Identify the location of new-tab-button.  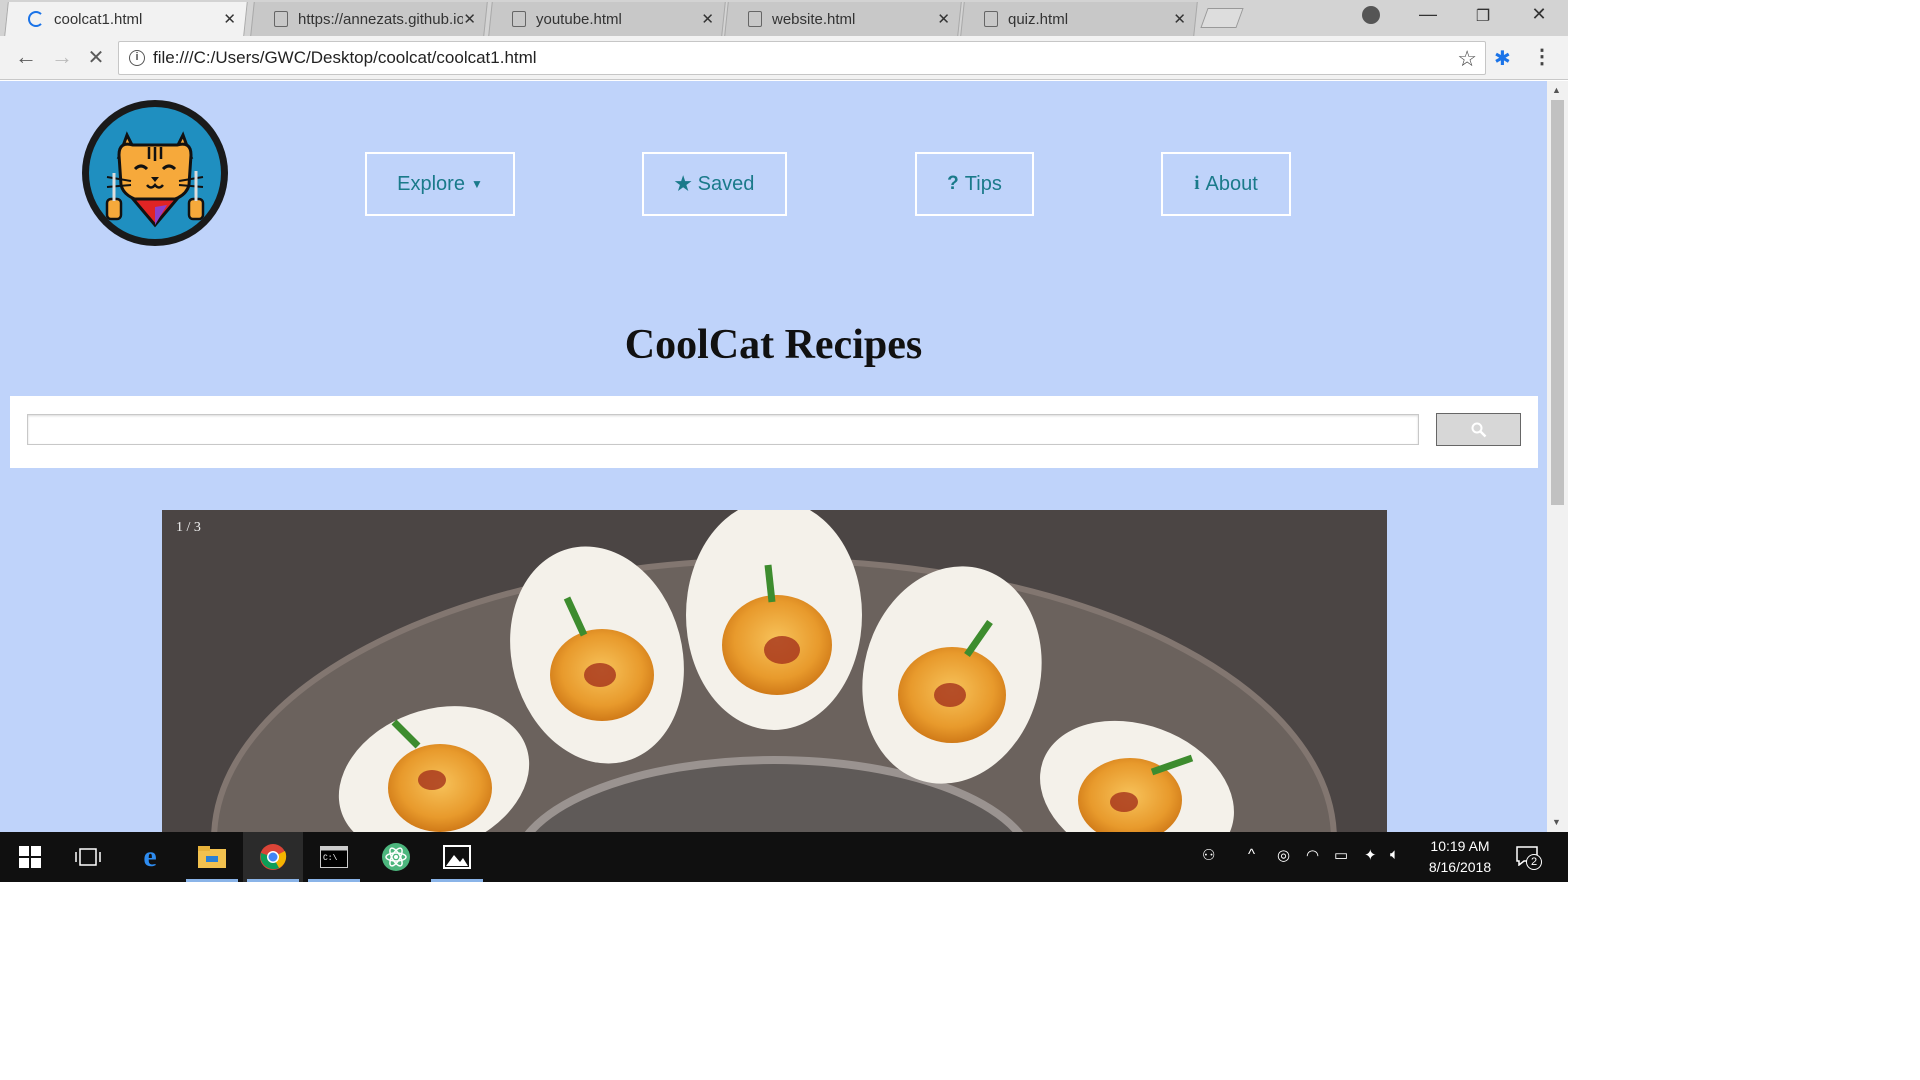
(1222, 18).